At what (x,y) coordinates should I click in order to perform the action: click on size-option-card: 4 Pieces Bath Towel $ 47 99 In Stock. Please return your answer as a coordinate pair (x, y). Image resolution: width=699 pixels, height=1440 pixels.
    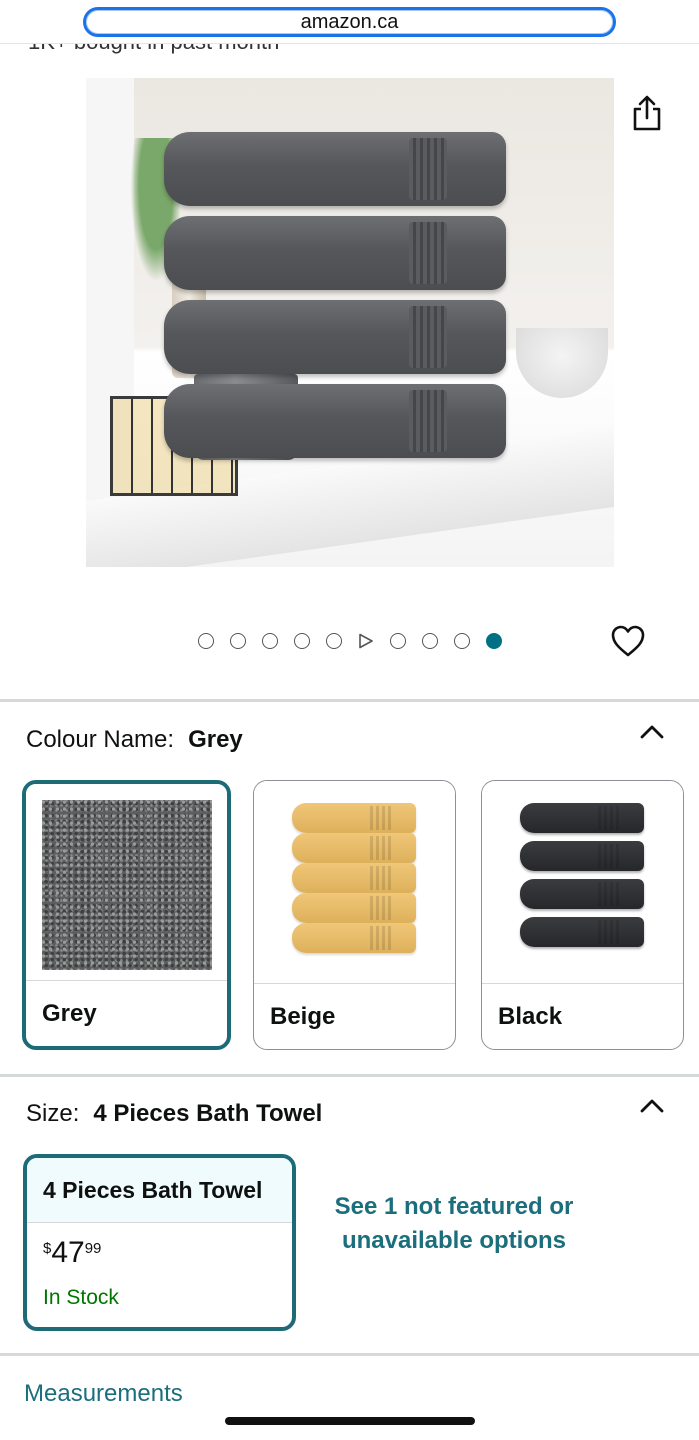
    Looking at the image, I should click on (159, 1242).